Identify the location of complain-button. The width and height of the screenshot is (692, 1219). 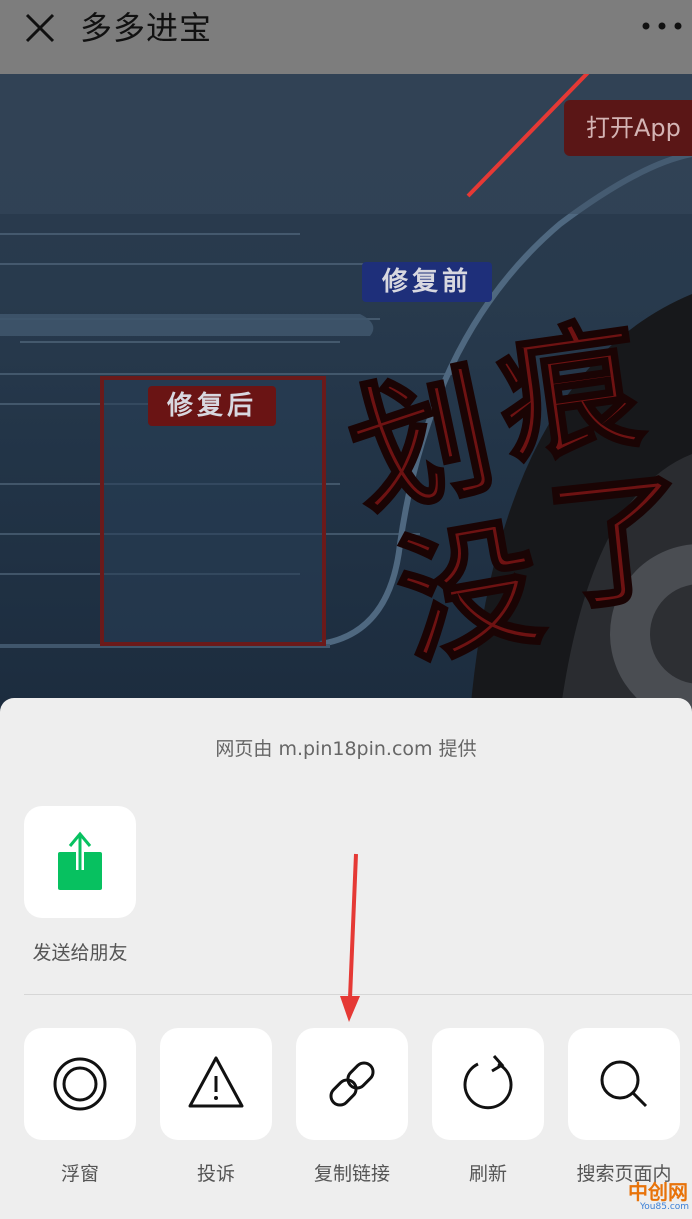
(216, 1084).